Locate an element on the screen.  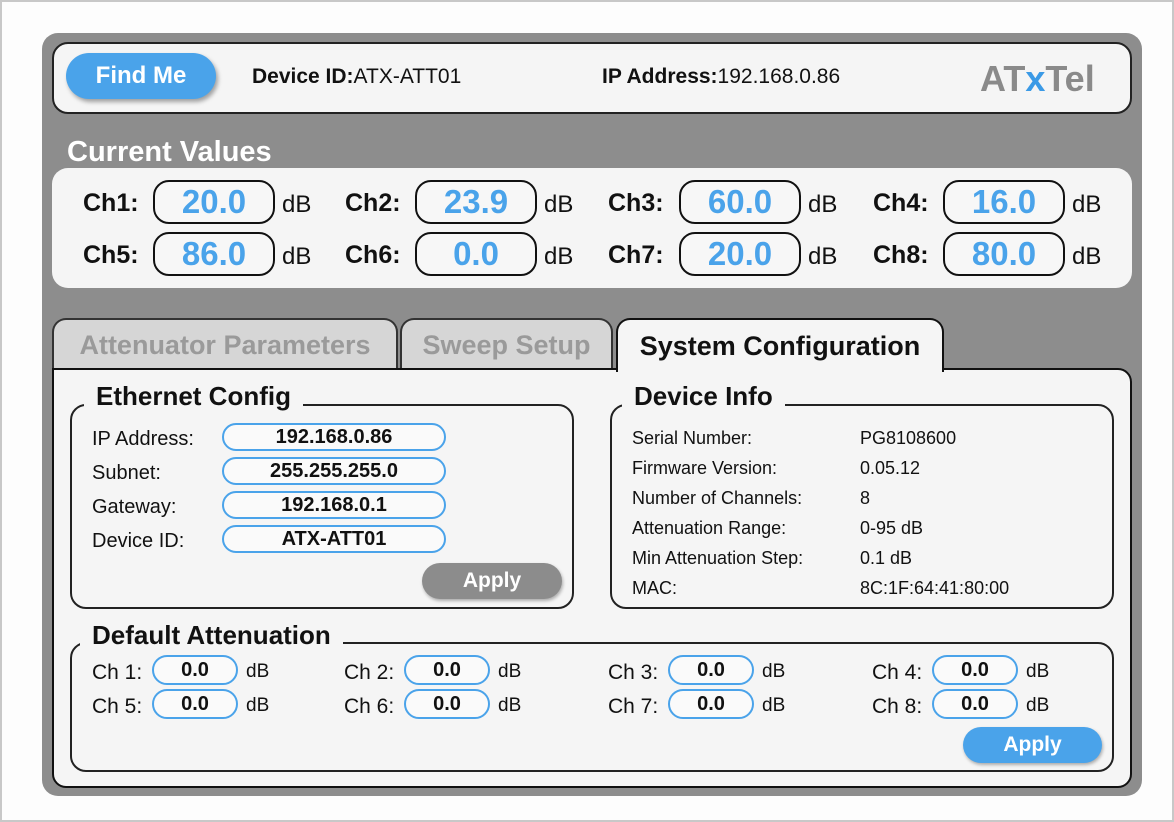
ip-address-value: 192.168.0.86 is located at coordinates (779, 76).